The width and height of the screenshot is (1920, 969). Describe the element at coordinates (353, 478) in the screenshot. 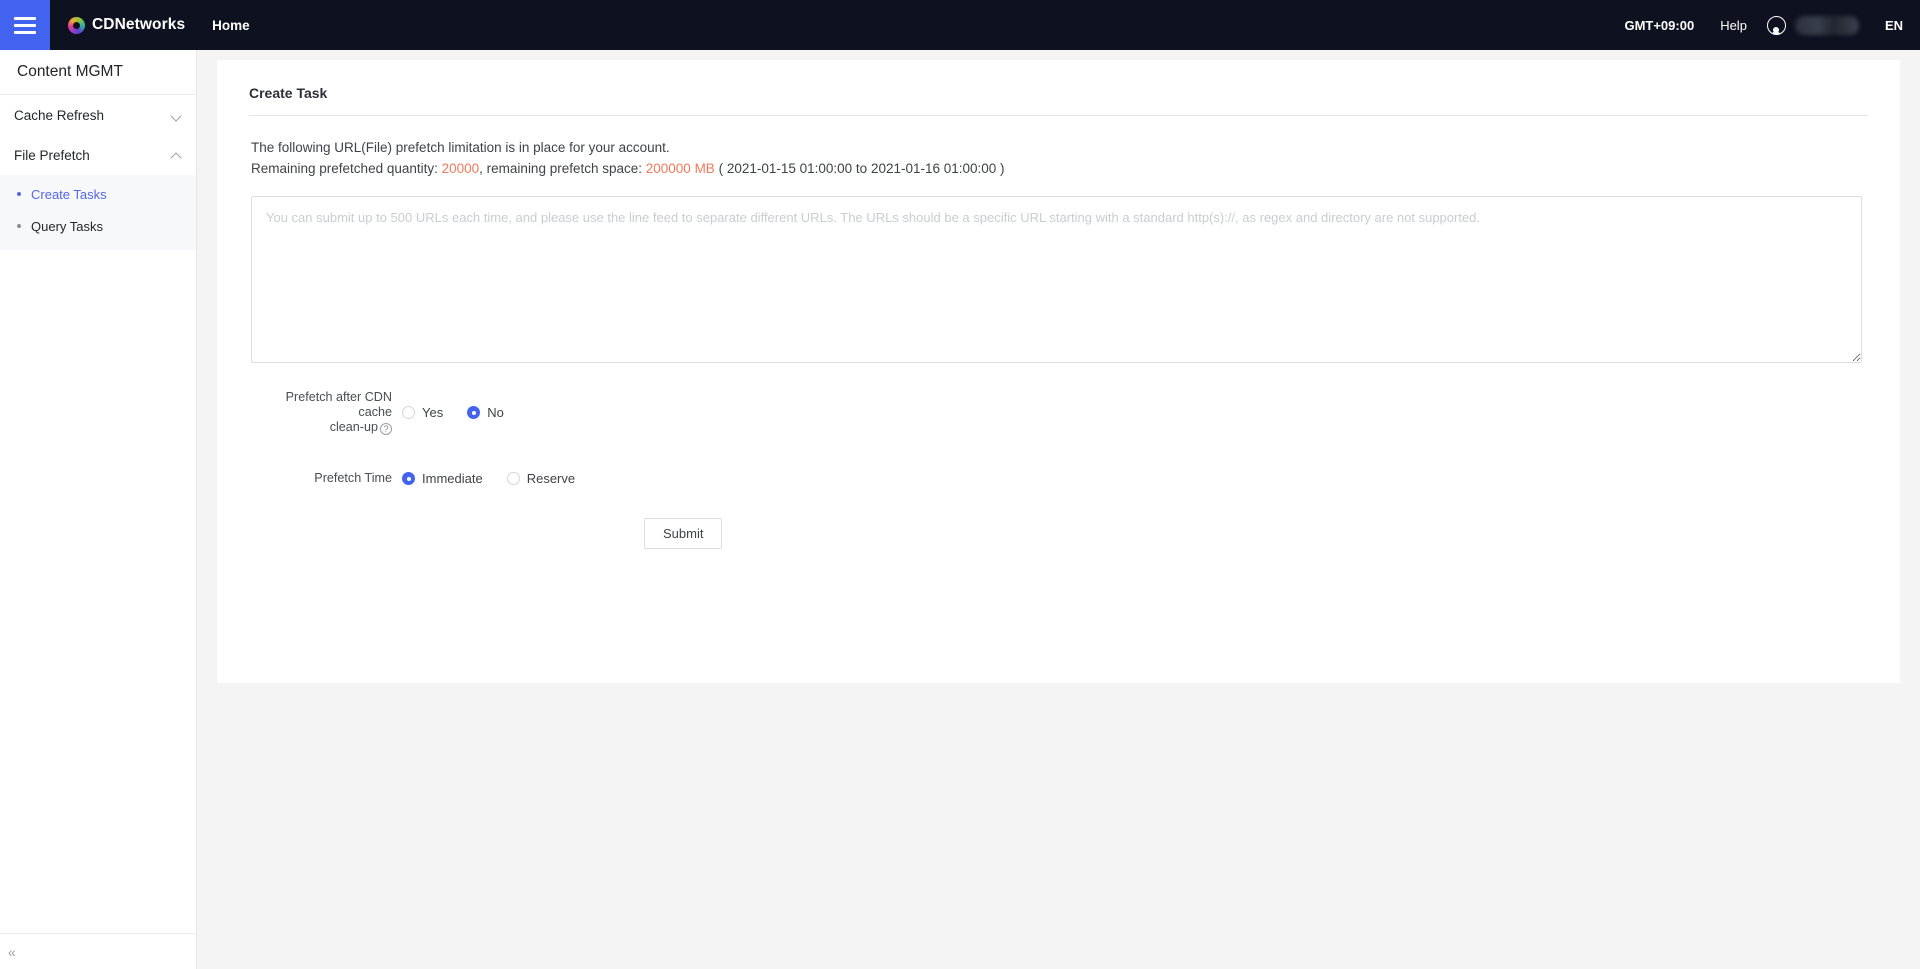

I see `prefetch-time-label: Prefetch Time` at that location.